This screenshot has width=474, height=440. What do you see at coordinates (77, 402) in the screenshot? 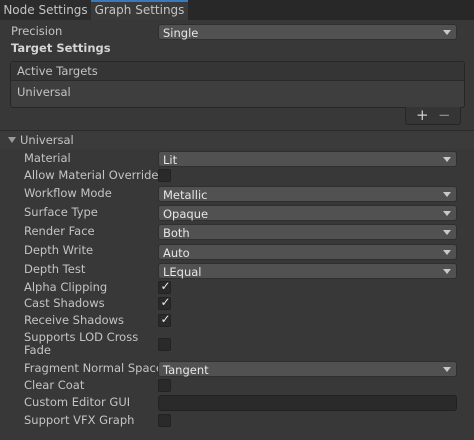
I see `custom-editor-gui-label: Custom Editor GUI` at bounding box center [77, 402].